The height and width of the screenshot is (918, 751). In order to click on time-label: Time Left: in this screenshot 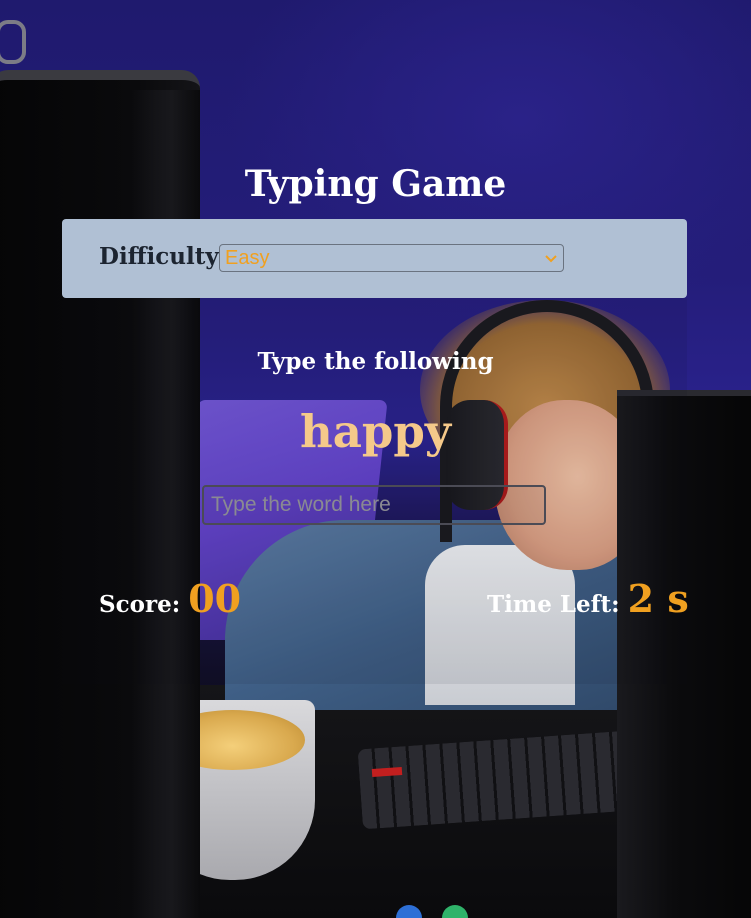, I will do `click(553, 604)`.